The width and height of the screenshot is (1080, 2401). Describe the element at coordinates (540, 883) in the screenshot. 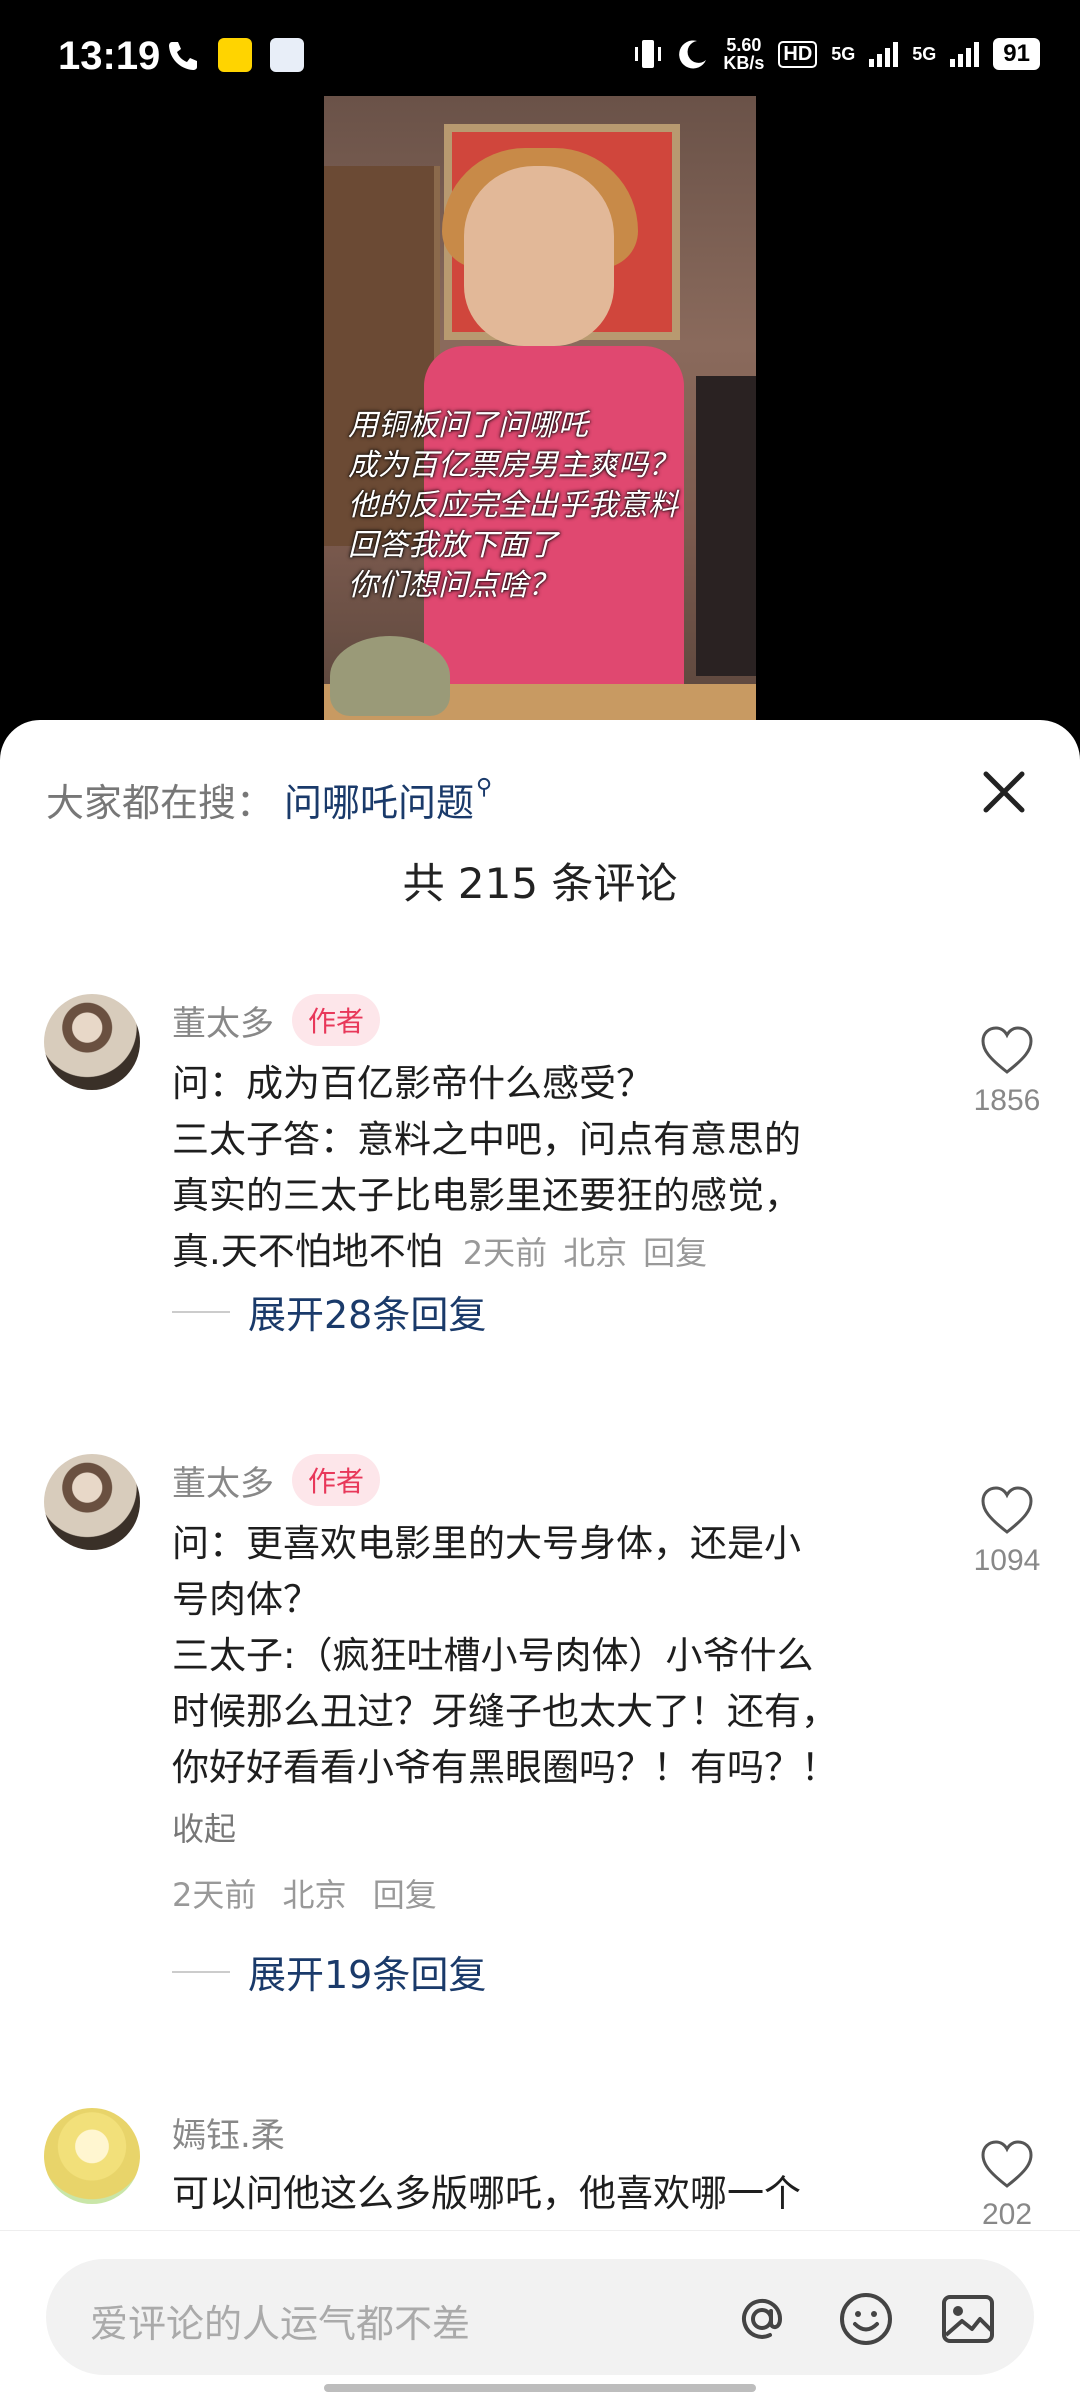

I see `comment-count: 共 215 条评论` at that location.